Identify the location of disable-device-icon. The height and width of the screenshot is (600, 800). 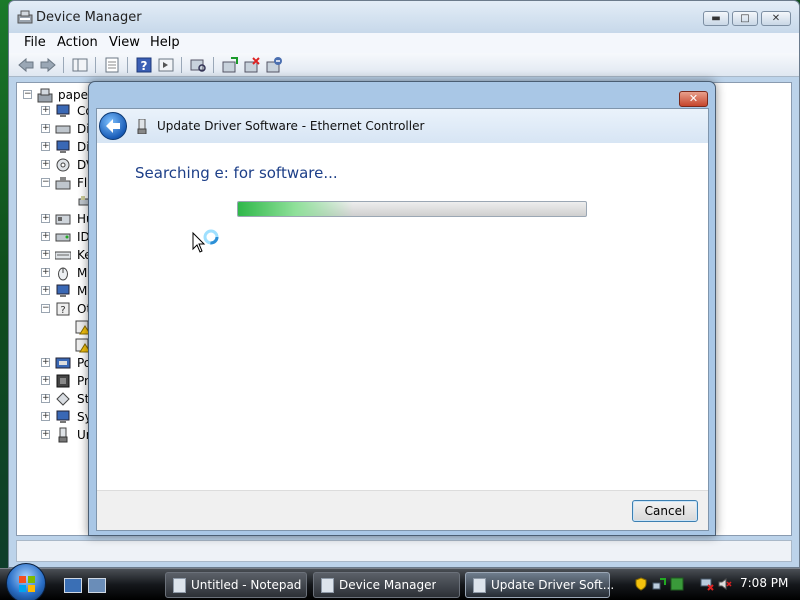
(274, 65).